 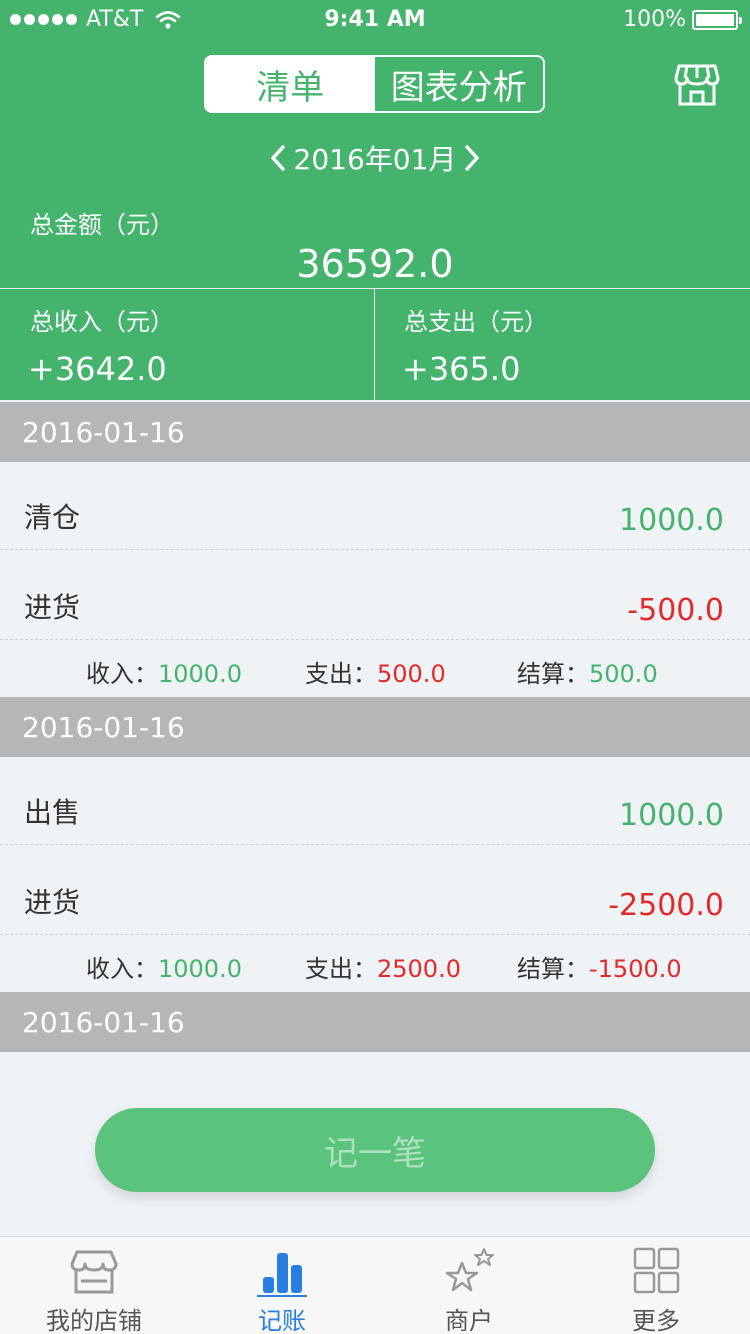 What do you see at coordinates (102, 322) in the screenshot?
I see `total-income-label: 总收入（元）` at bounding box center [102, 322].